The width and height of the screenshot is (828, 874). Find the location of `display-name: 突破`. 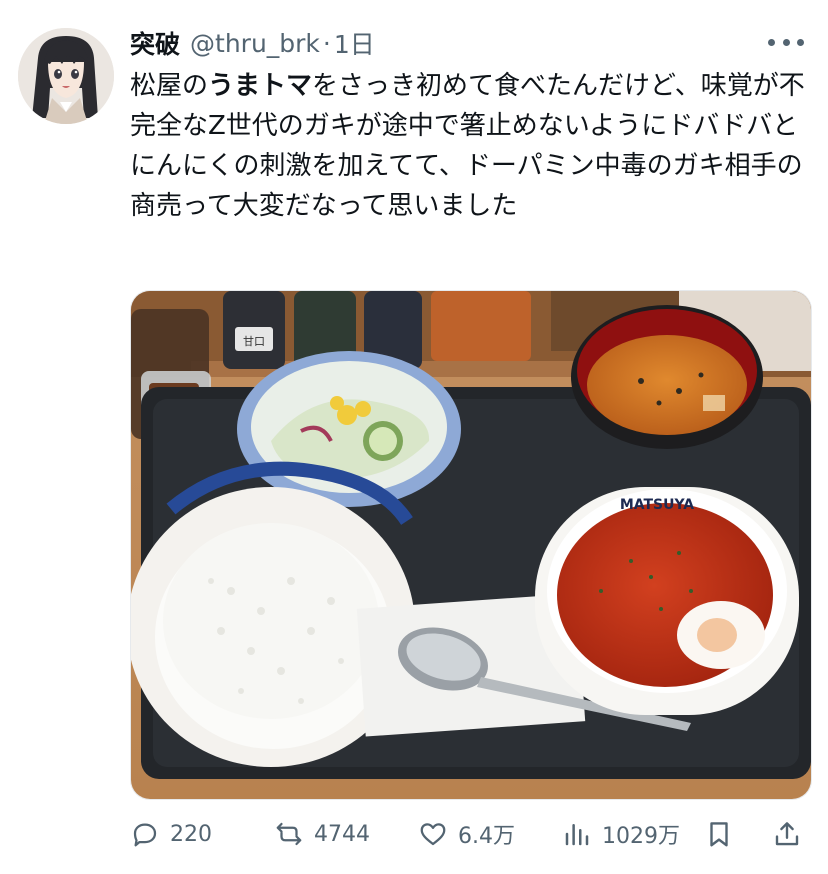

display-name: 突破 is located at coordinates (155, 43).